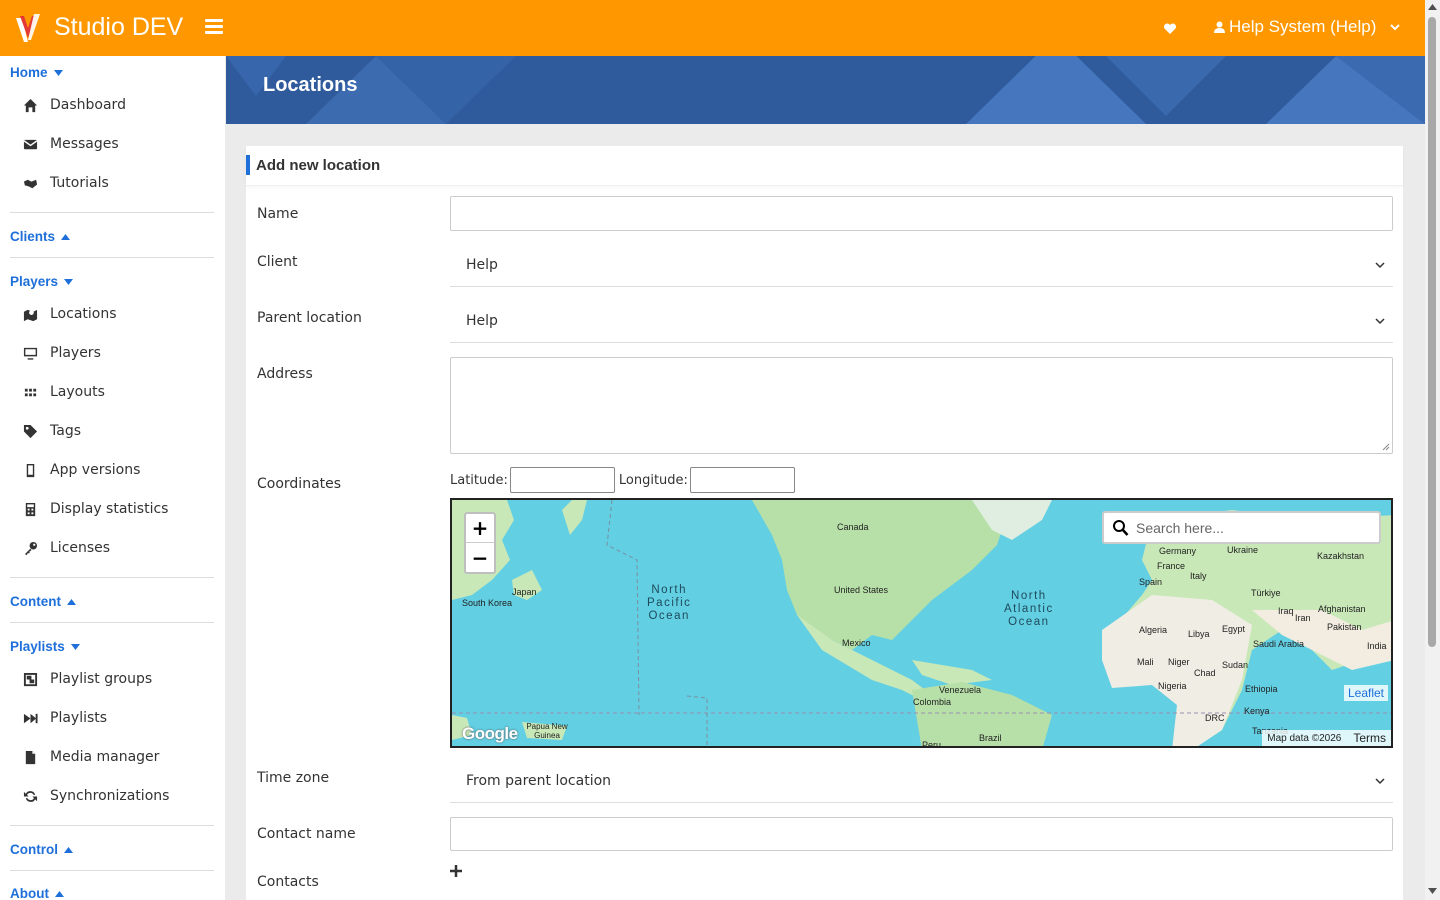 This screenshot has height=900, width=1440. Describe the element at coordinates (921, 322) in the screenshot. I see `parent-location-select: Help` at that location.